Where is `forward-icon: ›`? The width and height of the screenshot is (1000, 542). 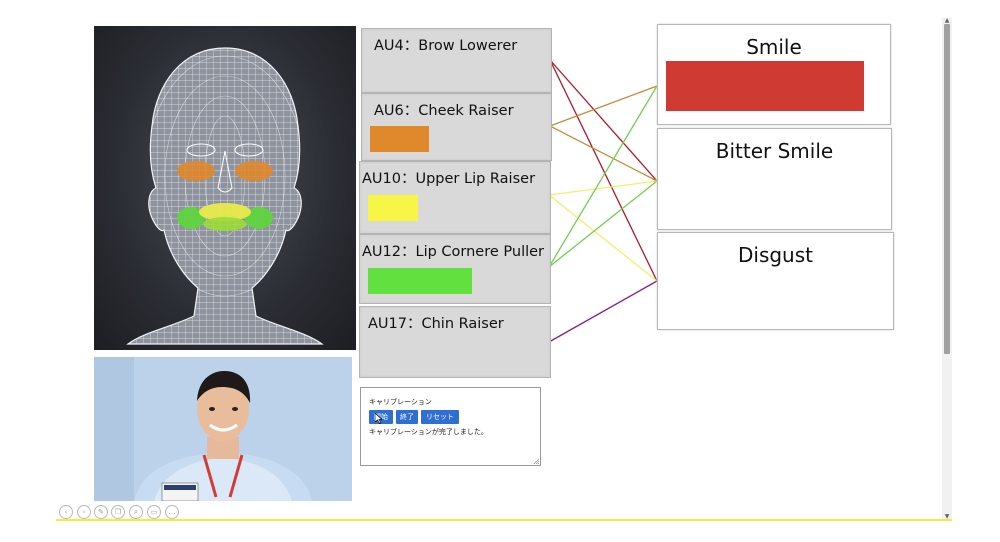 forward-icon: › is located at coordinates (84, 512).